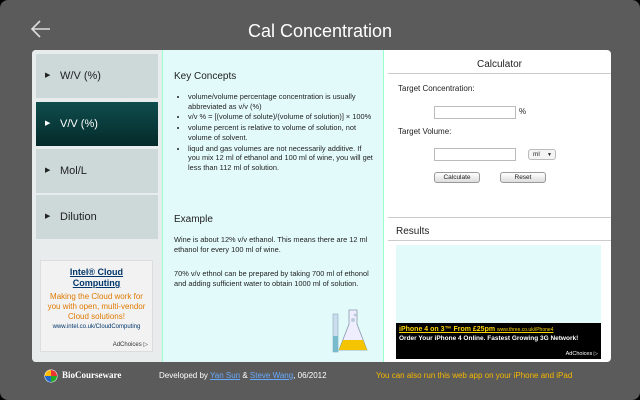 The height and width of the screenshot is (400, 640). What do you see at coordinates (96, 327) in the screenshot?
I see `ad-url: www.intel.co.uk/CloudComputing` at bounding box center [96, 327].